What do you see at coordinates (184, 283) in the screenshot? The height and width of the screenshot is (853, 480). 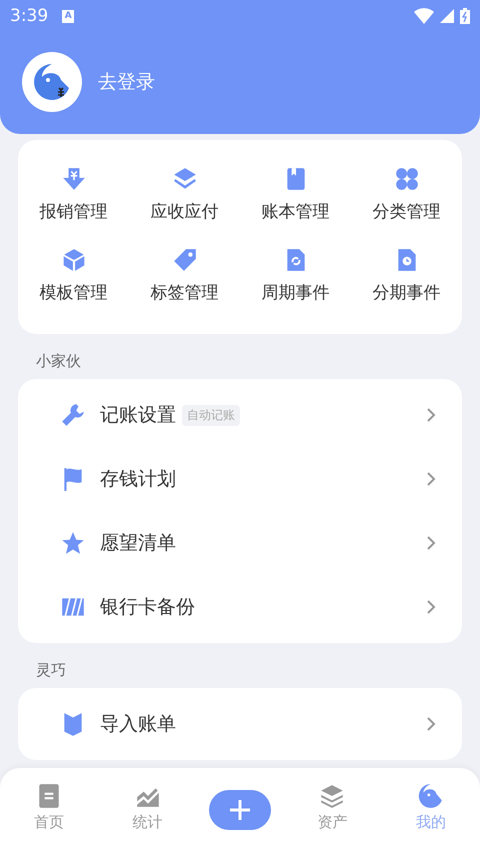 I see `shortcut-item: 标签管理` at bounding box center [184, 283].